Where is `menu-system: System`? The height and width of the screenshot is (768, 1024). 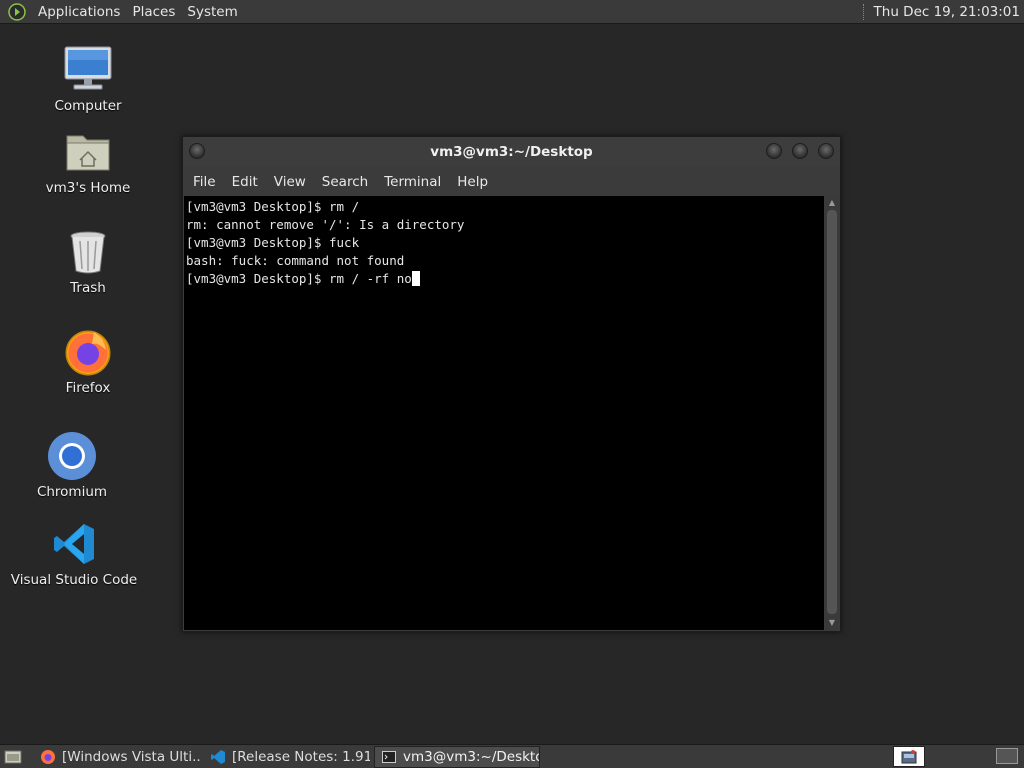 menu-system: System is located at coordinates (212, 12).